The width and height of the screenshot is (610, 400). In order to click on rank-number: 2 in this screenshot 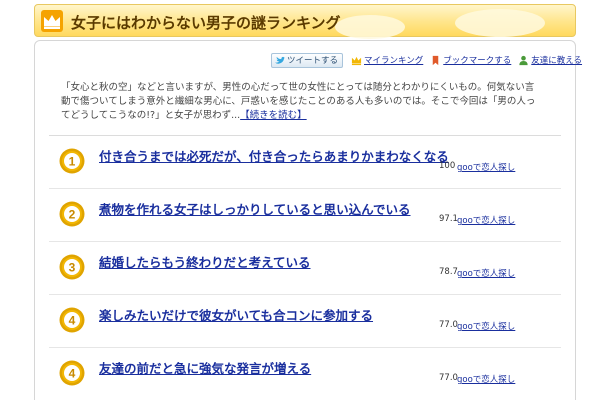, I will do `click(72, 215)`.